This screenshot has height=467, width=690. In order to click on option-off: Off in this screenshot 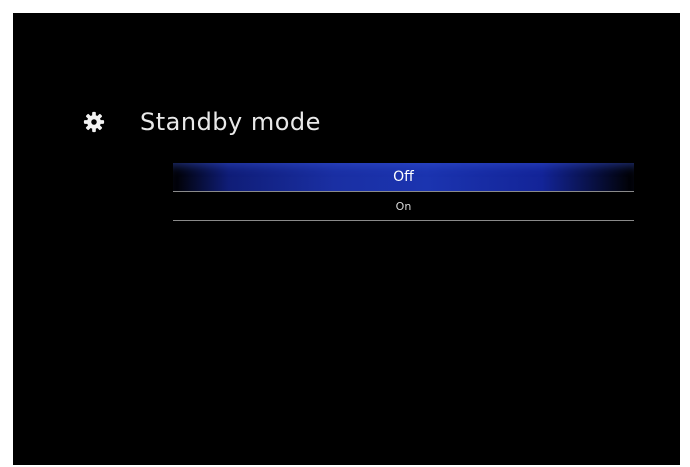, I will do `click(403, 177)`.